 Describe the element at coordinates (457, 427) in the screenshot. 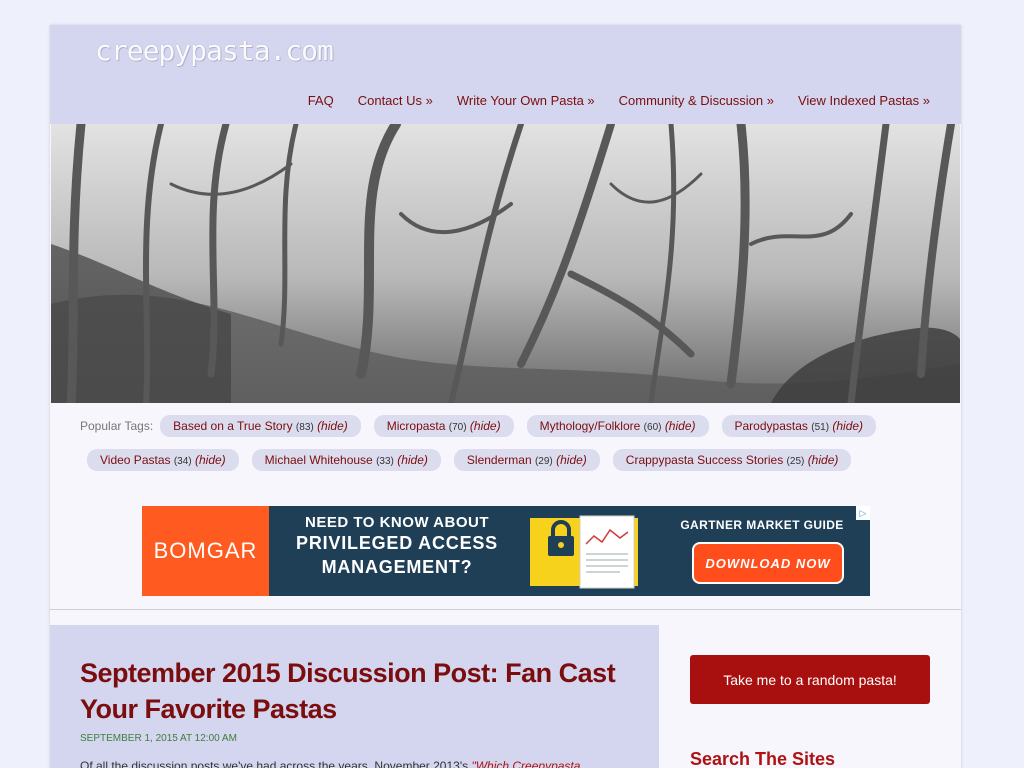

I see `tag-count: (70)` at that location.